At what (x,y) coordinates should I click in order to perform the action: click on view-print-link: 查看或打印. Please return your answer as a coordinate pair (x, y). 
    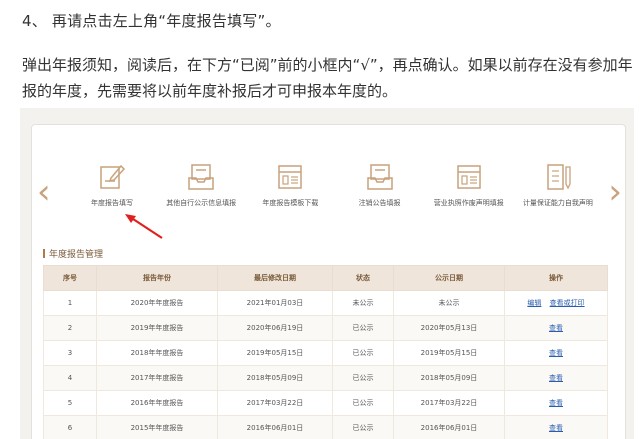
    Looking at the image, I should click on (567, 303).